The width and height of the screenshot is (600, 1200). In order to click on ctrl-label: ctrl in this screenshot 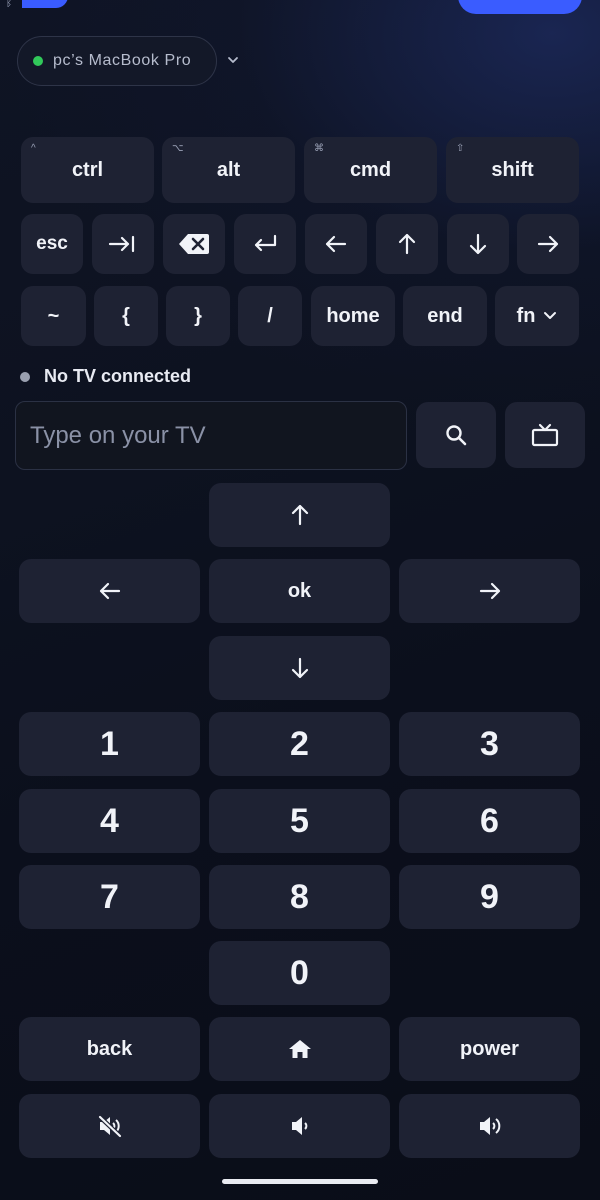, I will do `click(87, 169)`.